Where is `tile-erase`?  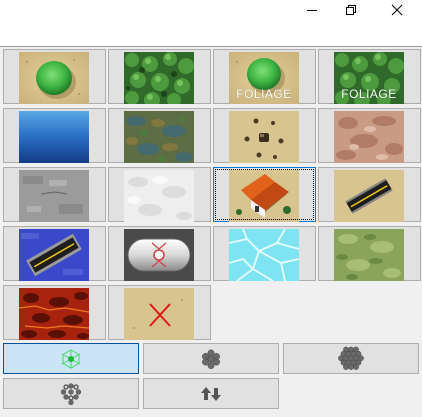
tile-erase is located at coordinates (159, 312).